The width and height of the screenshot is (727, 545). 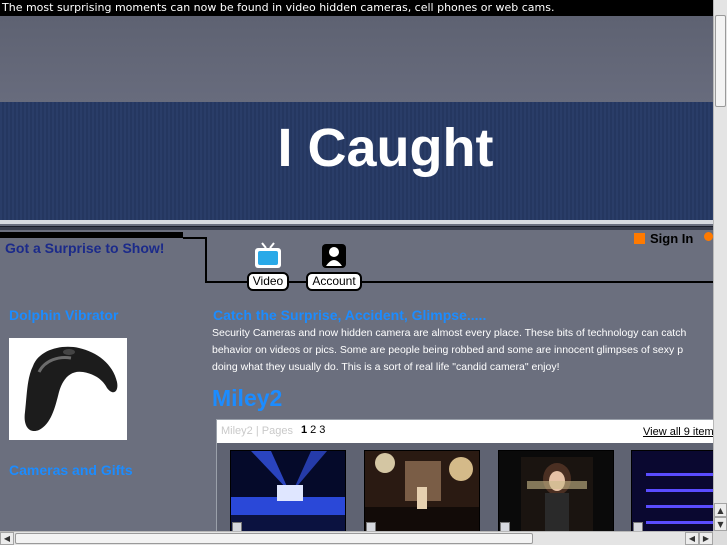 I want to click on scrollbar-corner, so click(x=720, y=538).